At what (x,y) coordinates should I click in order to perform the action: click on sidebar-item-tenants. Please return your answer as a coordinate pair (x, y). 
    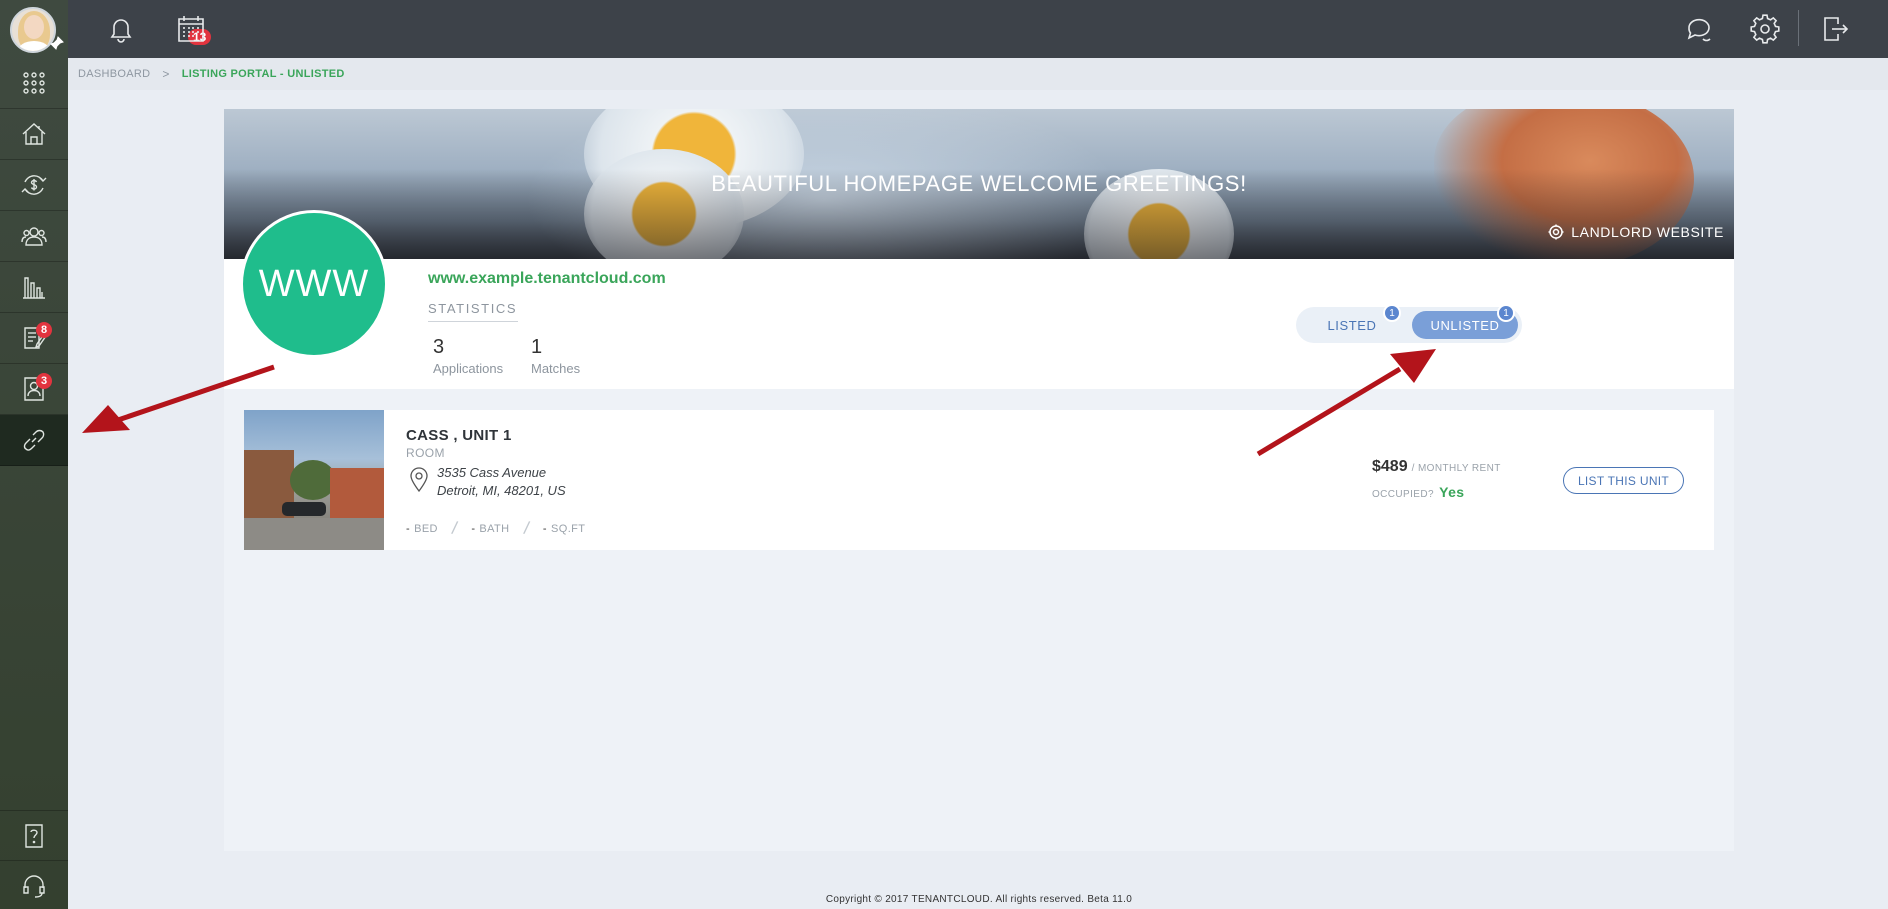
    Looking at the image, I should click on (34, 236).